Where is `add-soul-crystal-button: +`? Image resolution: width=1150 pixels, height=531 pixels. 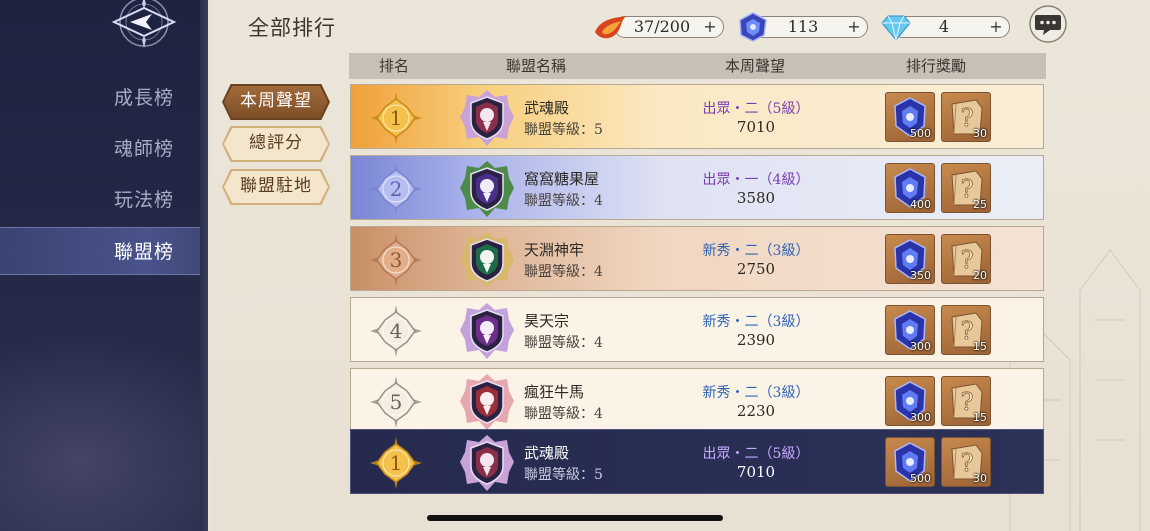
add-soul-crystal-button: + is located at coordinates (854, 27).